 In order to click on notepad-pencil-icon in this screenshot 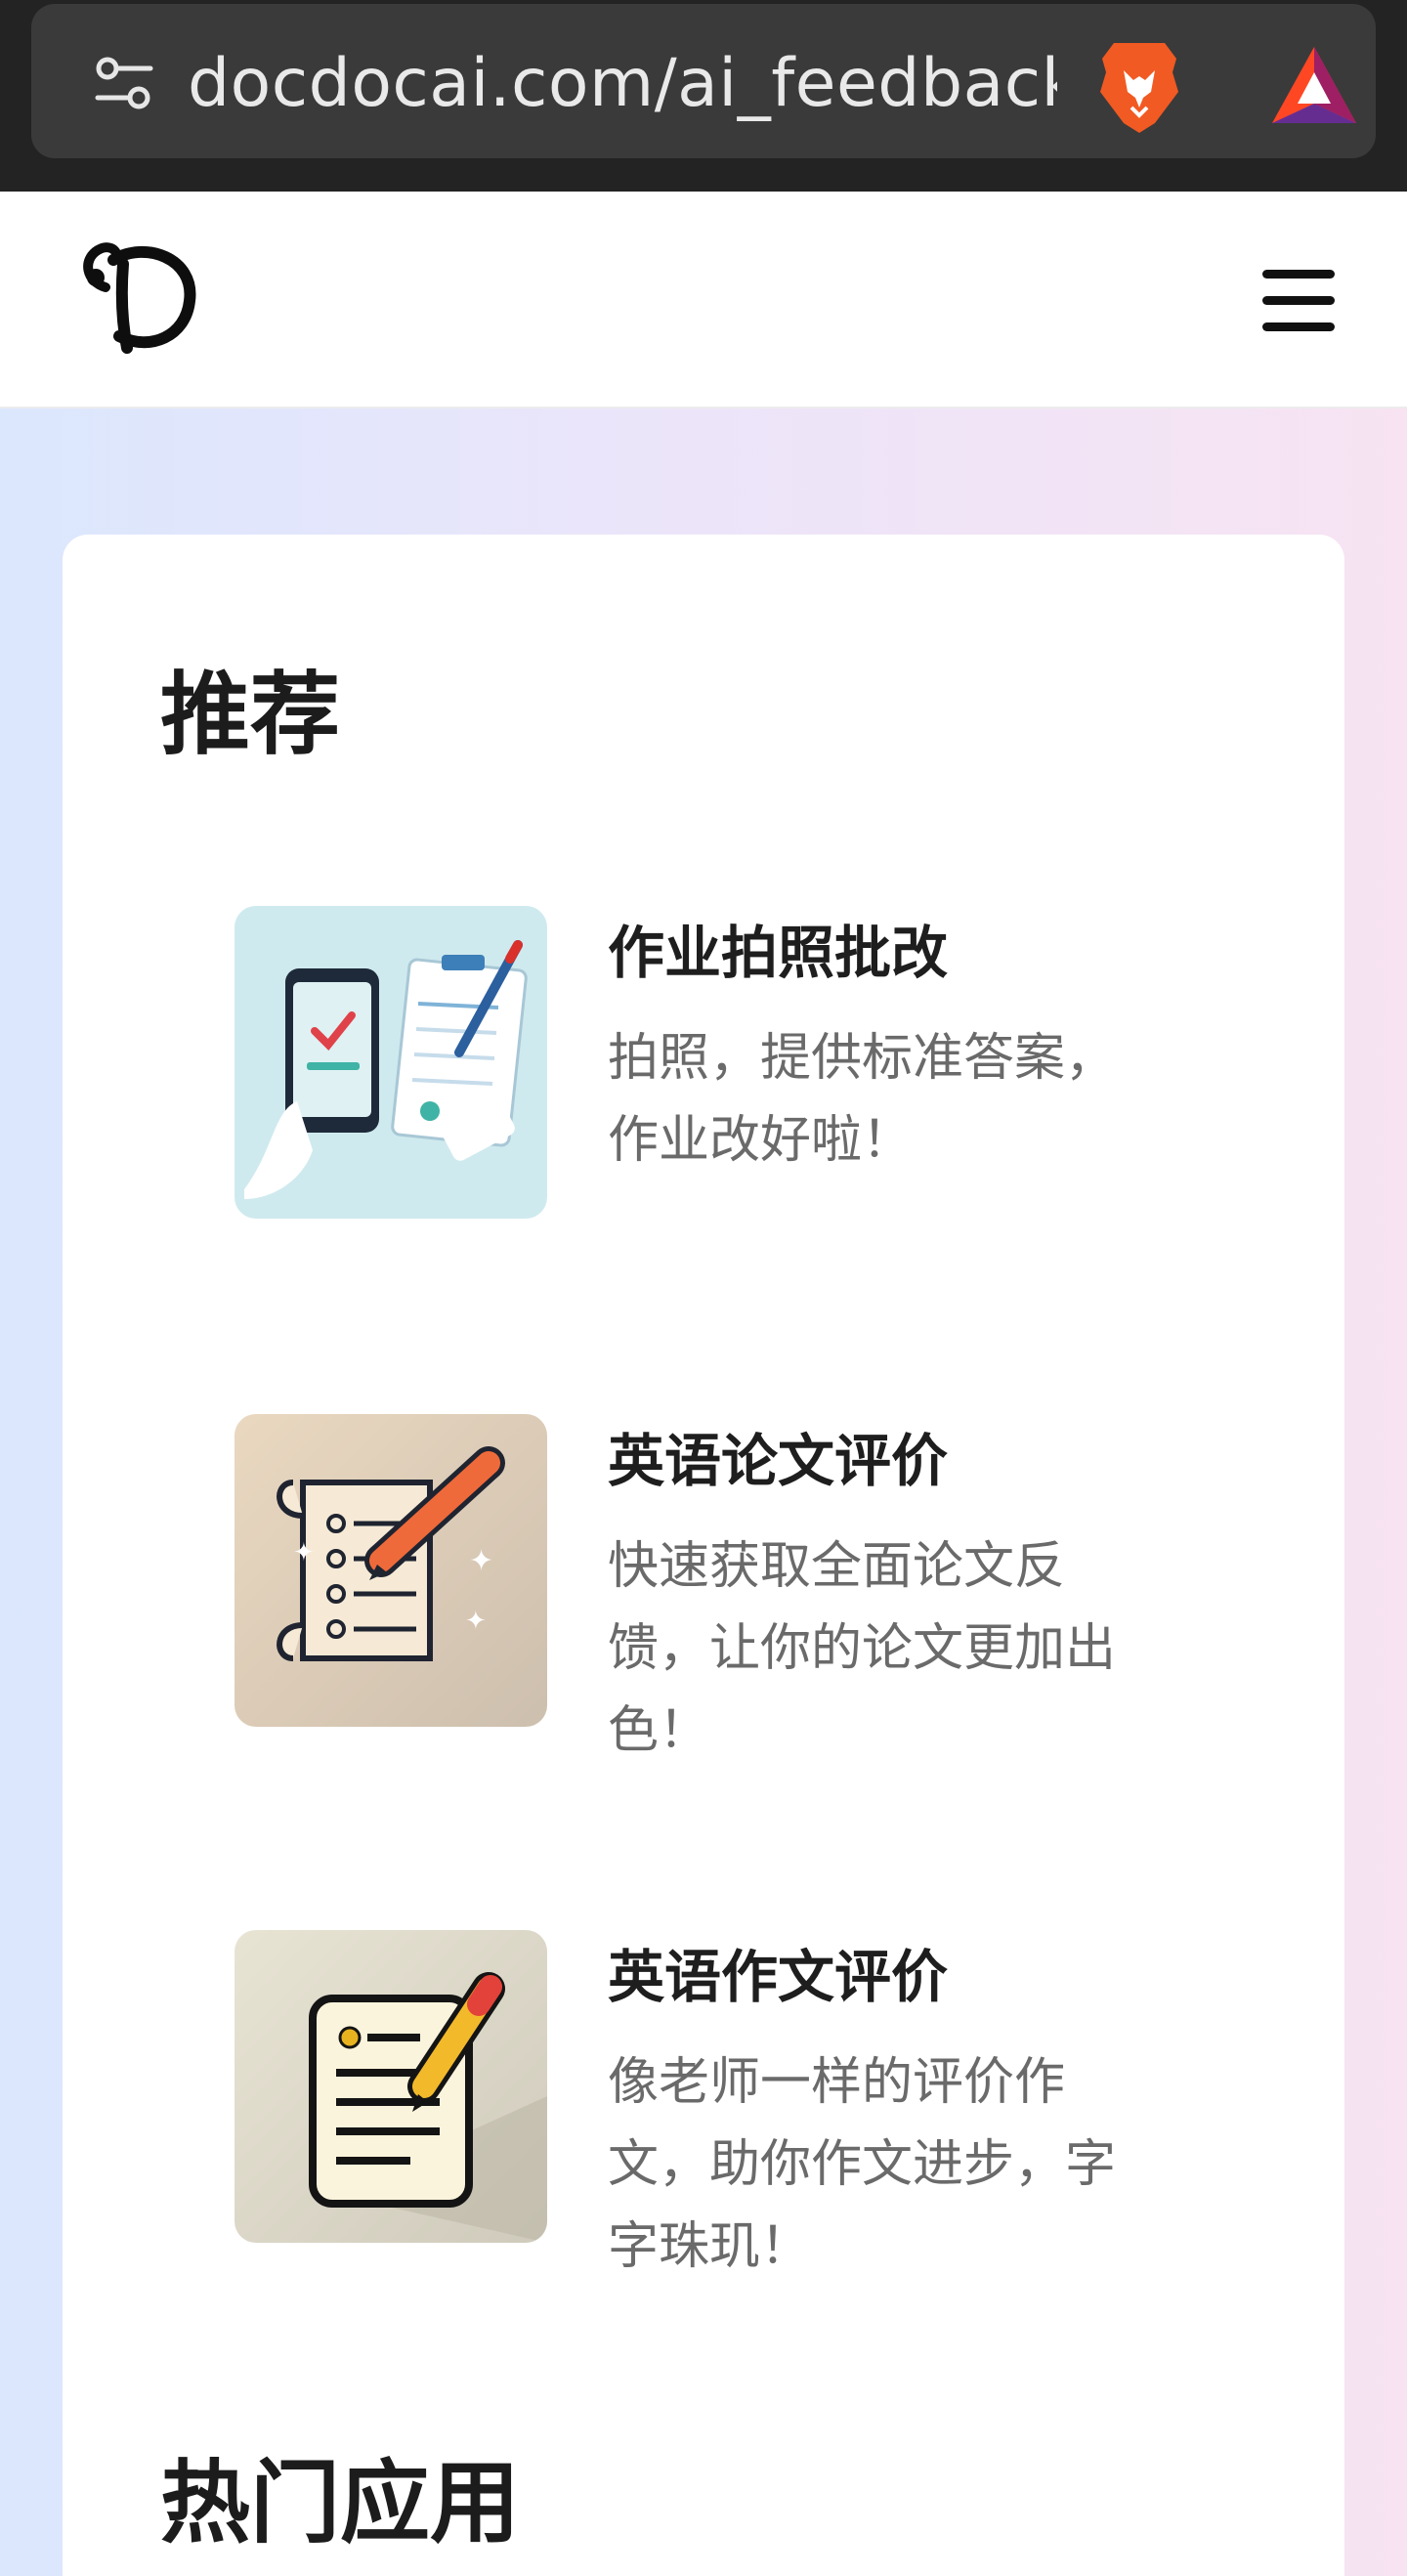, I will do `click(390, 2087)`.